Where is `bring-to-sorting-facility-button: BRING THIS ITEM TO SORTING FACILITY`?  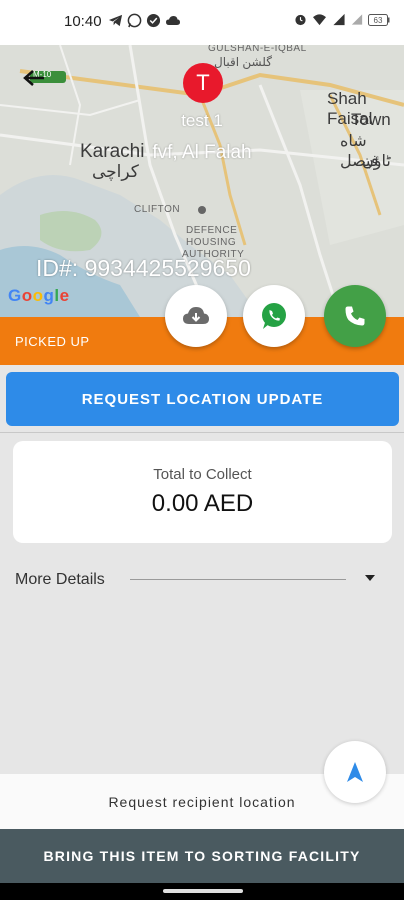
bring-to-sorting-facility-button: BRING THIS ITEM TO SORTING FACILITY is located at coordinates (202, 856).